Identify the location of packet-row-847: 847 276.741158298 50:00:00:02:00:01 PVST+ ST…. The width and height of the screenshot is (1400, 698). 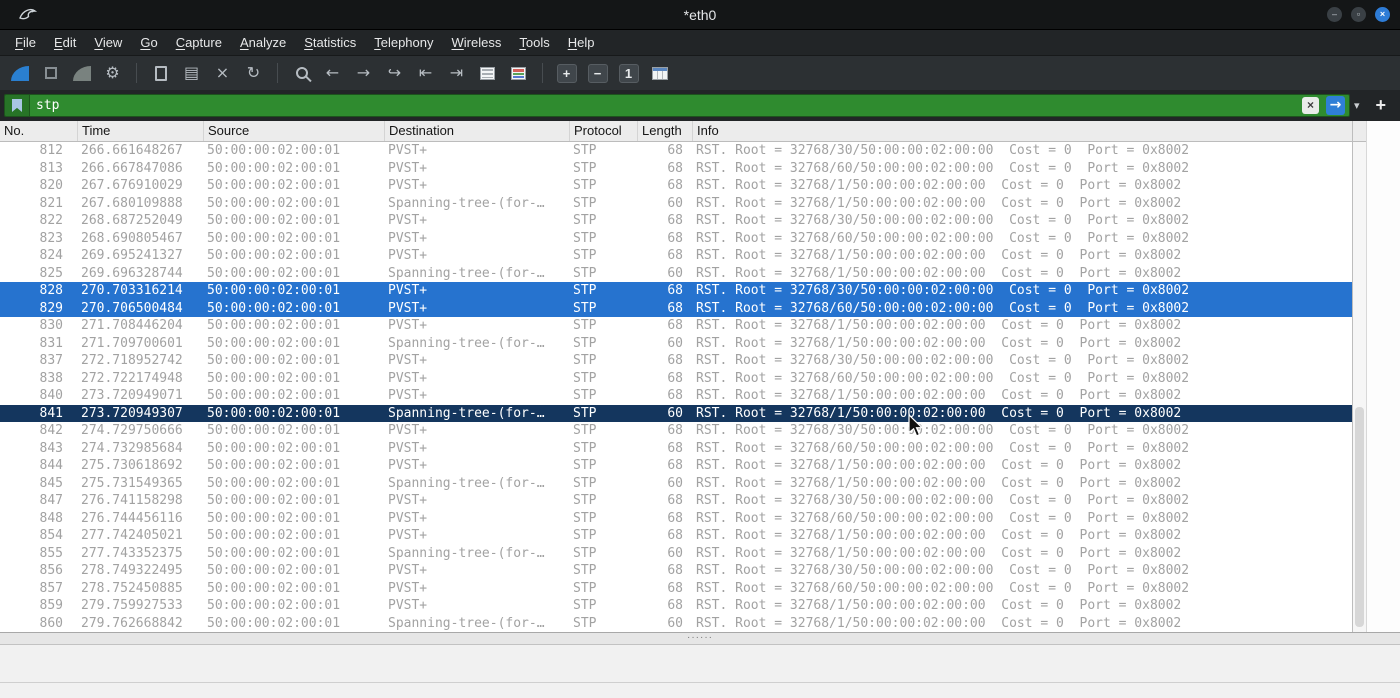
(676, 501).